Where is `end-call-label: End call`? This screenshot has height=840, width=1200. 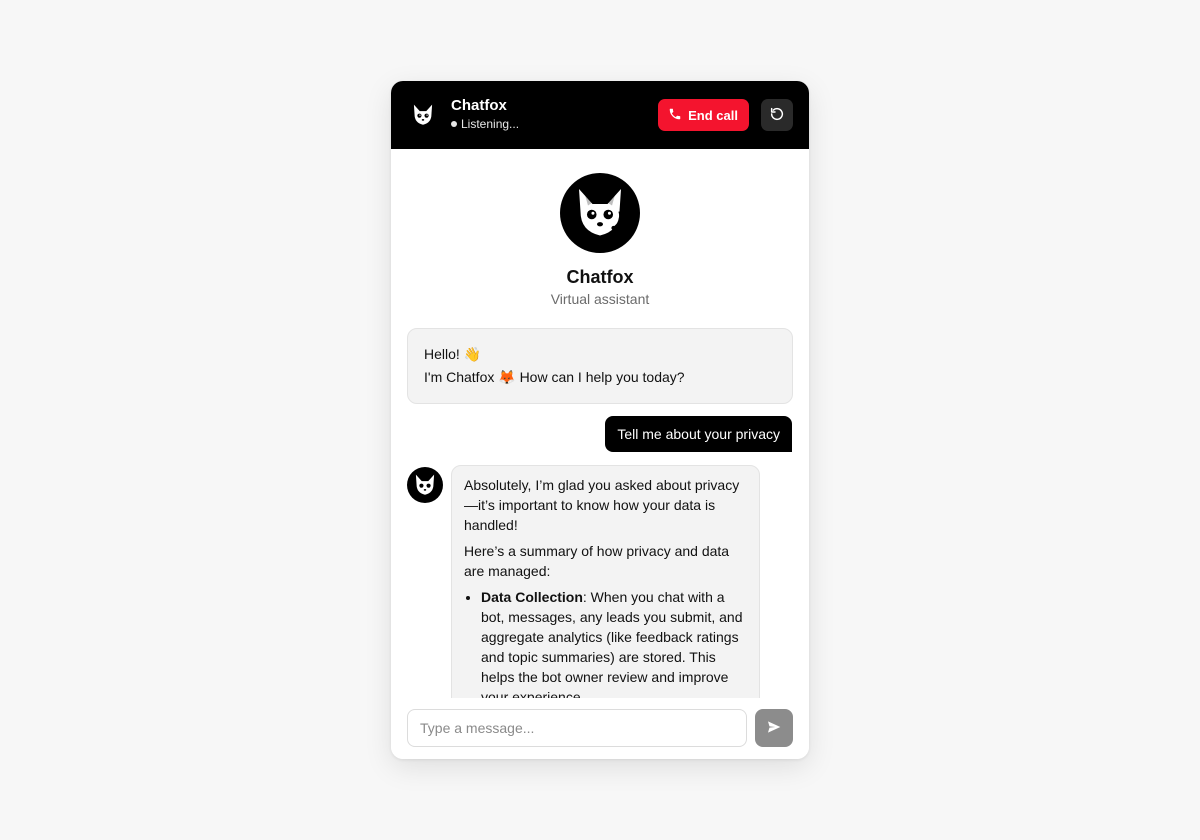 end-call-label: End call is located at coordinates (713, 115).